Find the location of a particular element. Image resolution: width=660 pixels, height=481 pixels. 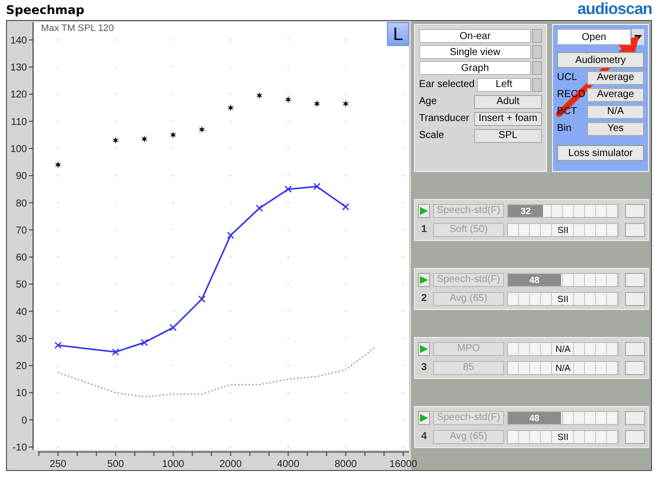

x-tick-label: 2000 is located at coordinates (231, 464).